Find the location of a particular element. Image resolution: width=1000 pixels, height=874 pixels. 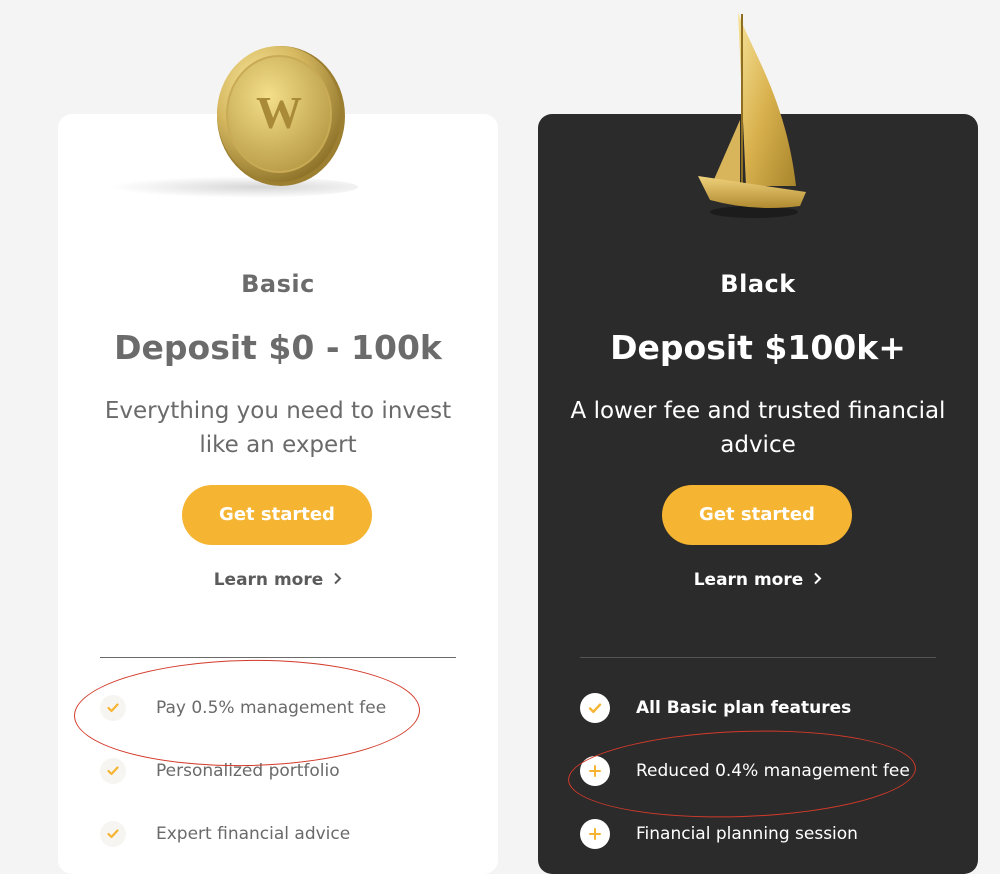

plan-name: Basic is located at coordinates (278, 284).